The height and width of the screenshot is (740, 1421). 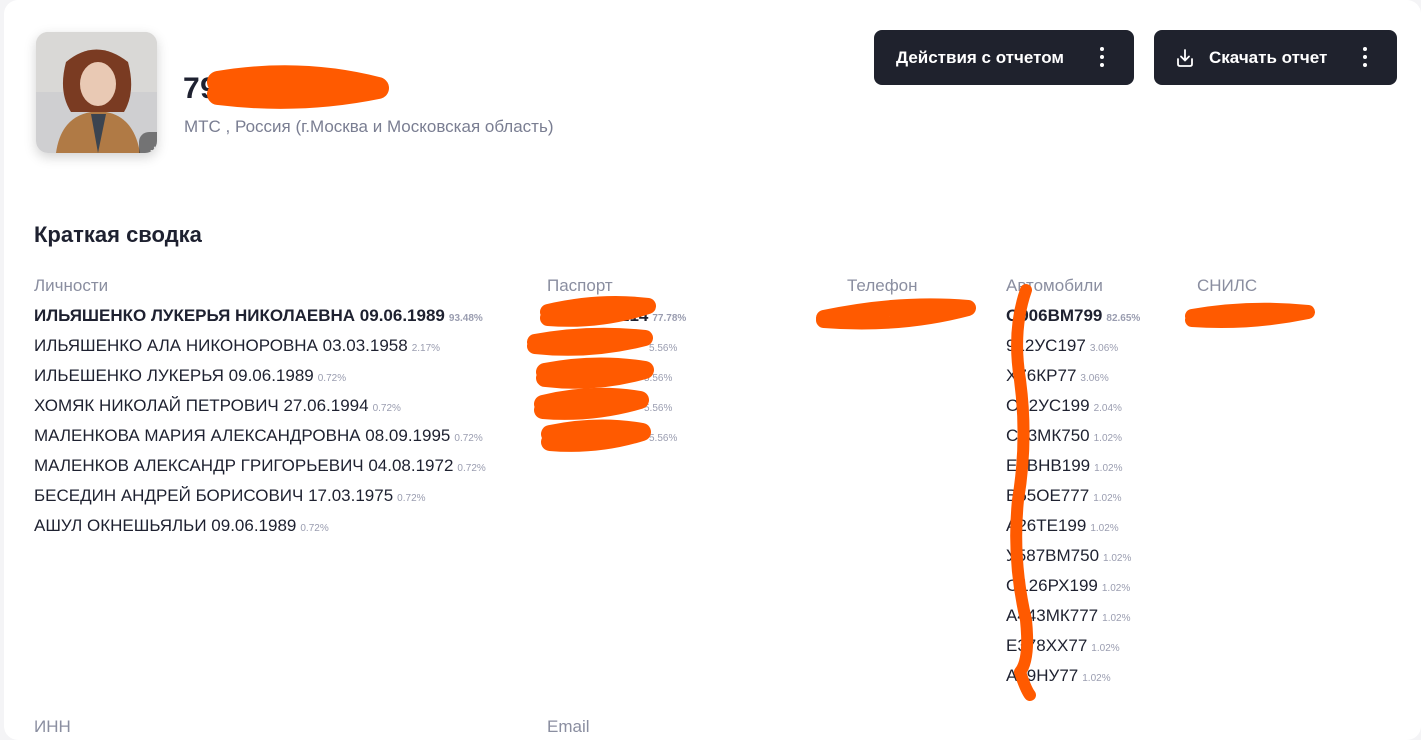 I want to click on person-name: ИЛЬЯШЕНКО АЛА НИКОНОРОВНА 03.03.1958, so click(x=221, y=345).